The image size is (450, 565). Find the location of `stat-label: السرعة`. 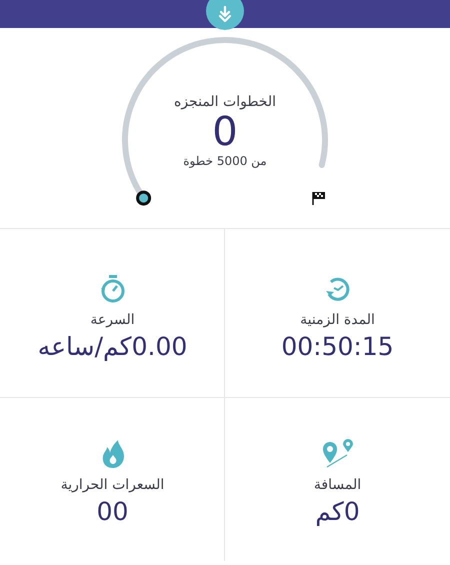

stat-label: السرعة is located at coordinates (112, 320).